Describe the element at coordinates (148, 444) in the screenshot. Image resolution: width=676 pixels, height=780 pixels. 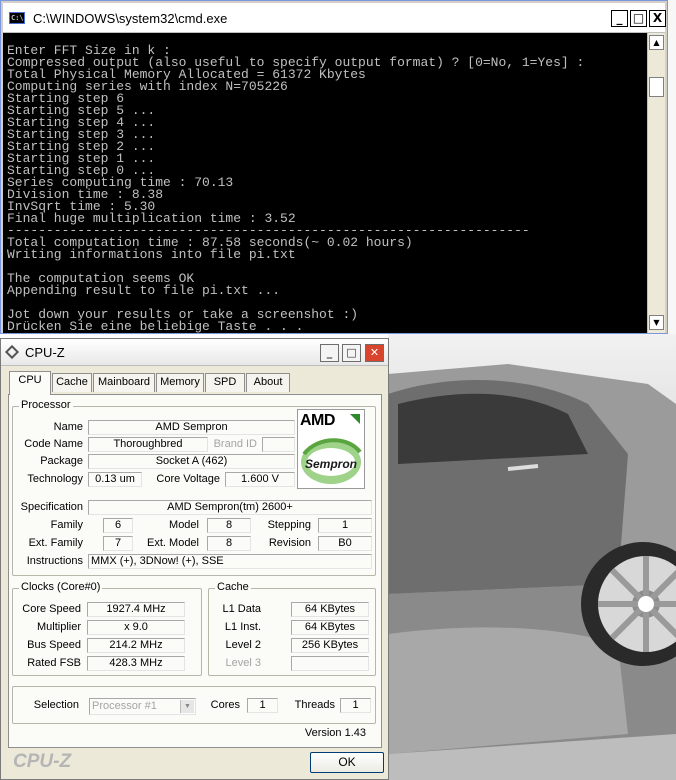
I see `code-name-value: Thoroughbred` at that location.